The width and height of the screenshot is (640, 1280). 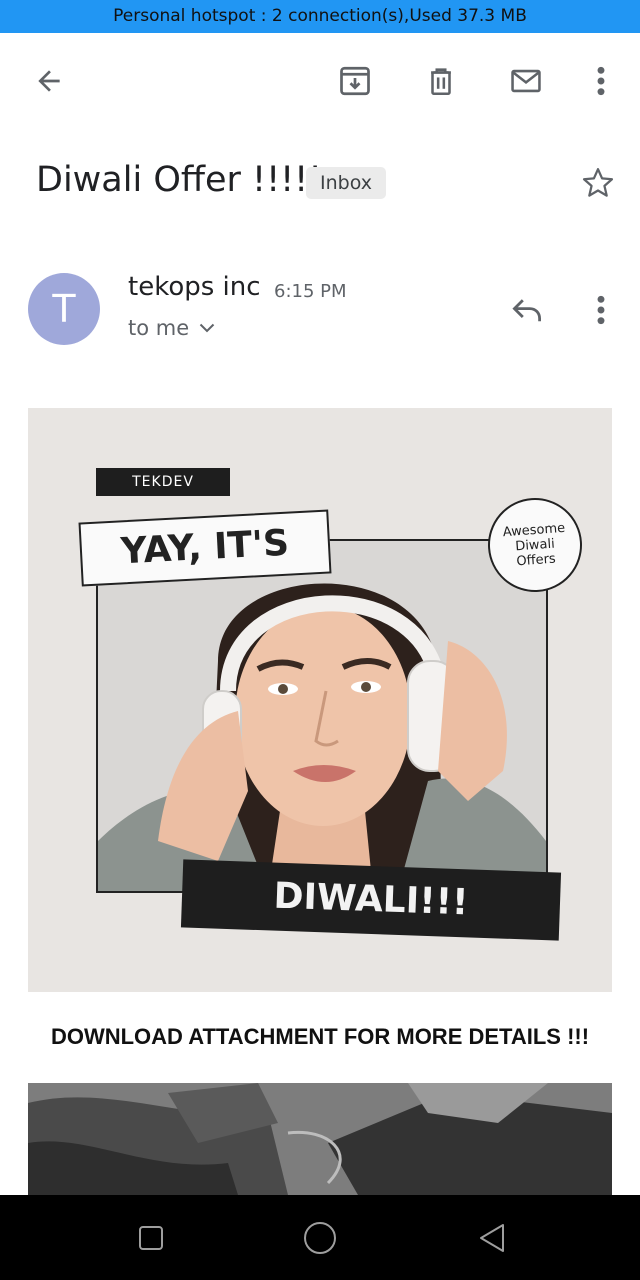 I want to click on more-options-button, so click(x=601, y=81).